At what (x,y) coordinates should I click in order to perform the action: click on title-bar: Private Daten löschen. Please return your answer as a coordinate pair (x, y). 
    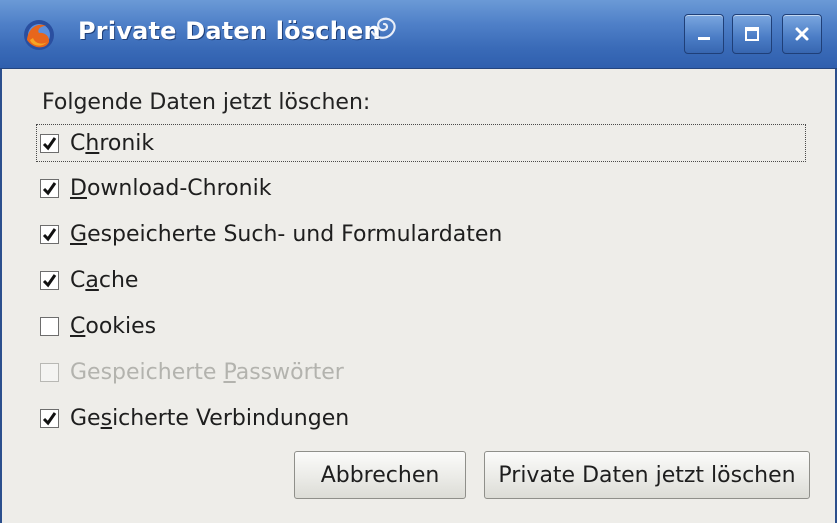
    Looking at the image, I should click on (418, 34).